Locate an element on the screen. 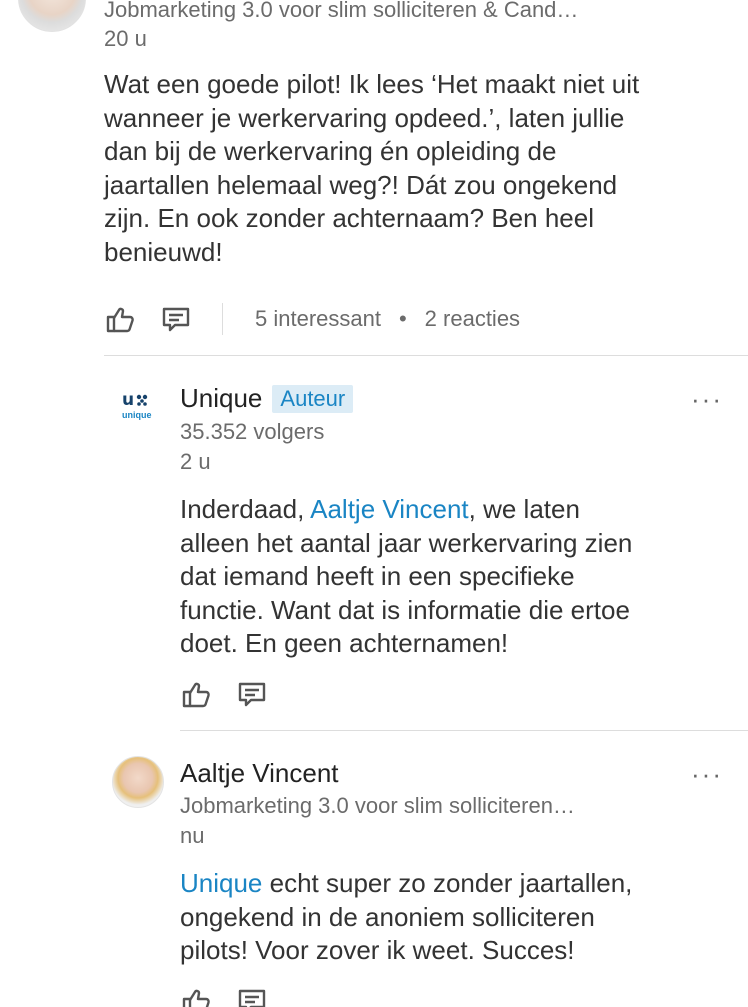  comment-text-line: zijn. En ook zonder achternaam? Ben heel is located at coordinates (349, 218).